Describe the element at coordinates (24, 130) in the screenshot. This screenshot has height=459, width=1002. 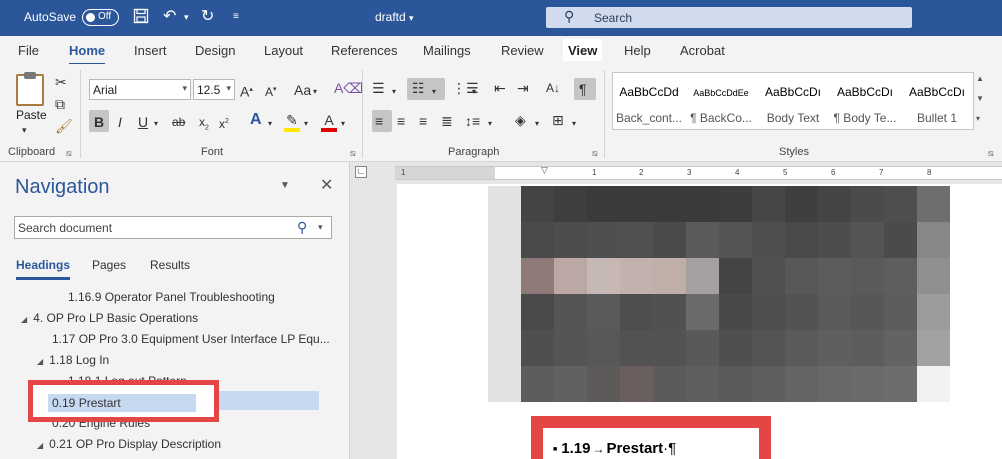
I see `paste-dropdown-icon: ▾` at that location.